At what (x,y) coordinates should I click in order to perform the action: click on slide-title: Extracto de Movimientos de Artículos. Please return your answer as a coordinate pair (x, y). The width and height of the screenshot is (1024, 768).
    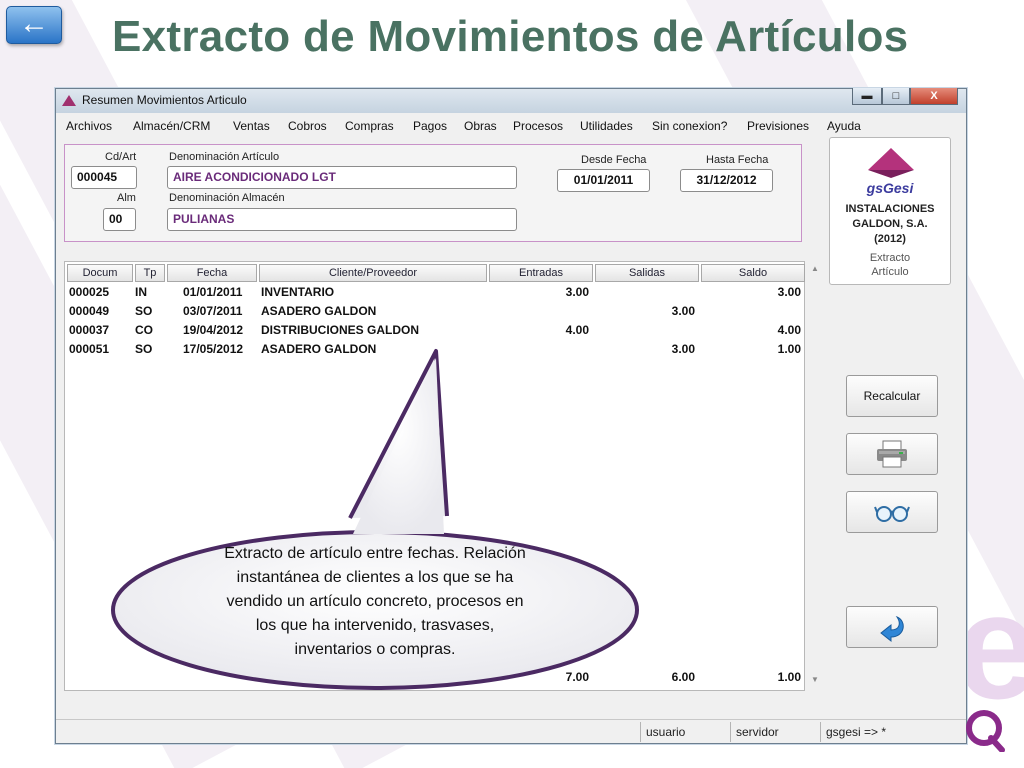
    Looking at the image, I should click on (510, 36).